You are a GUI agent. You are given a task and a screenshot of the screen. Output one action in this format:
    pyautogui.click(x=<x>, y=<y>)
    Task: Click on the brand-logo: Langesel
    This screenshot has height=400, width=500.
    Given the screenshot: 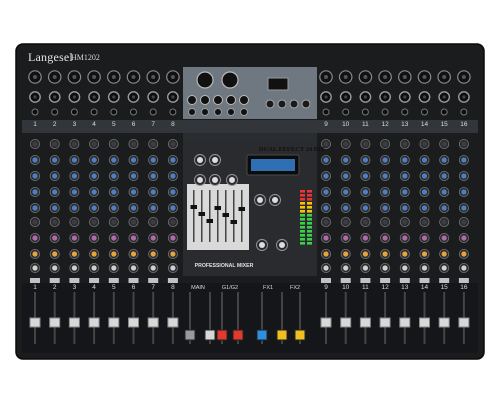 What is the action you would take?
    pyautogui.click(x=50, y=57)
    